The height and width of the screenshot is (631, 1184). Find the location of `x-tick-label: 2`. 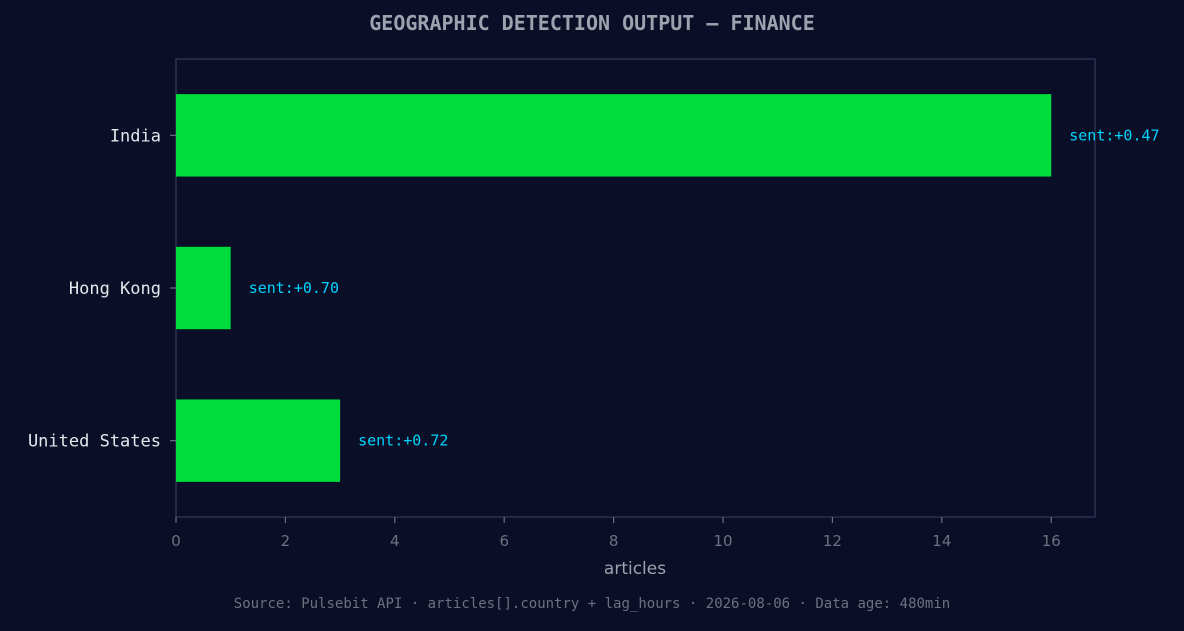

x-tick-label: 2 is located at coordinates (286, 541).